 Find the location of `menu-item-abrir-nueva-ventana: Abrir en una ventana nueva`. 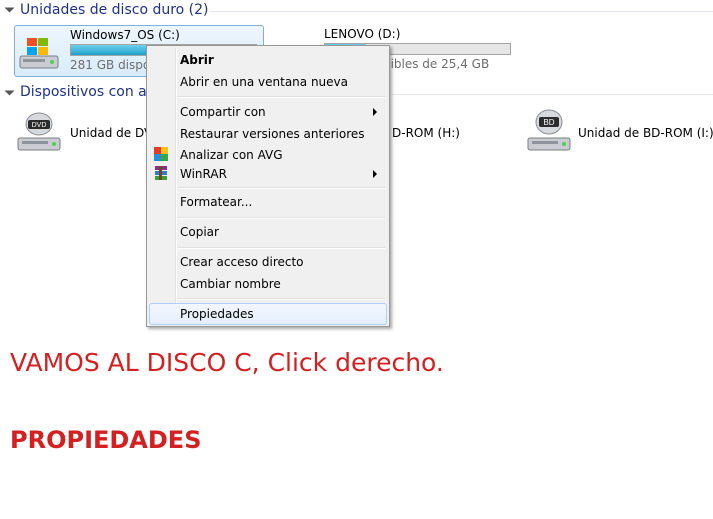

menu-item-abrir-nueva-ventana: Abrir en una ventana nueva is located at coordinates (268, 82).